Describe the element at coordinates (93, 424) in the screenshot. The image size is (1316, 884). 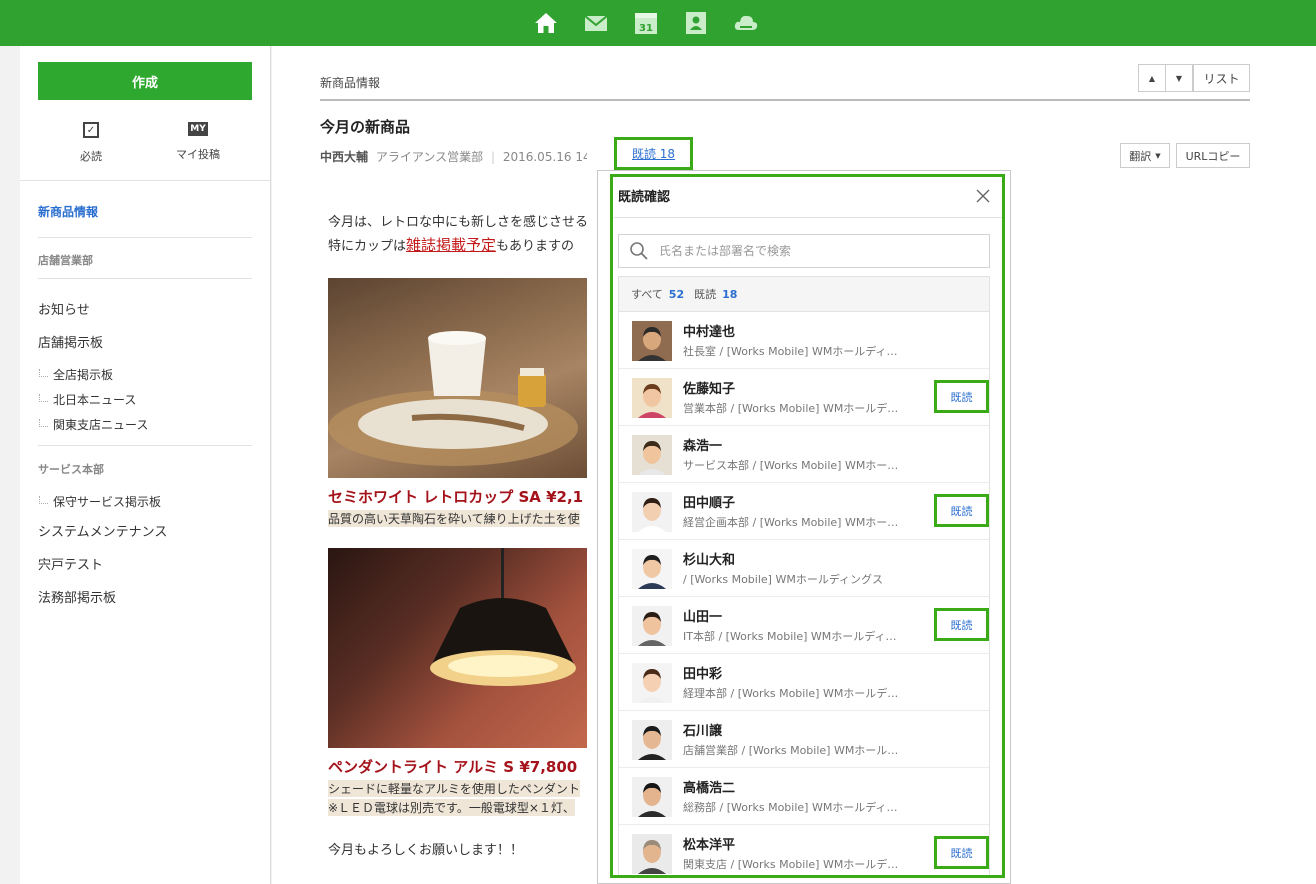
I see `sidebar-subitem-kanto: 関東支店ニュース` at that location.